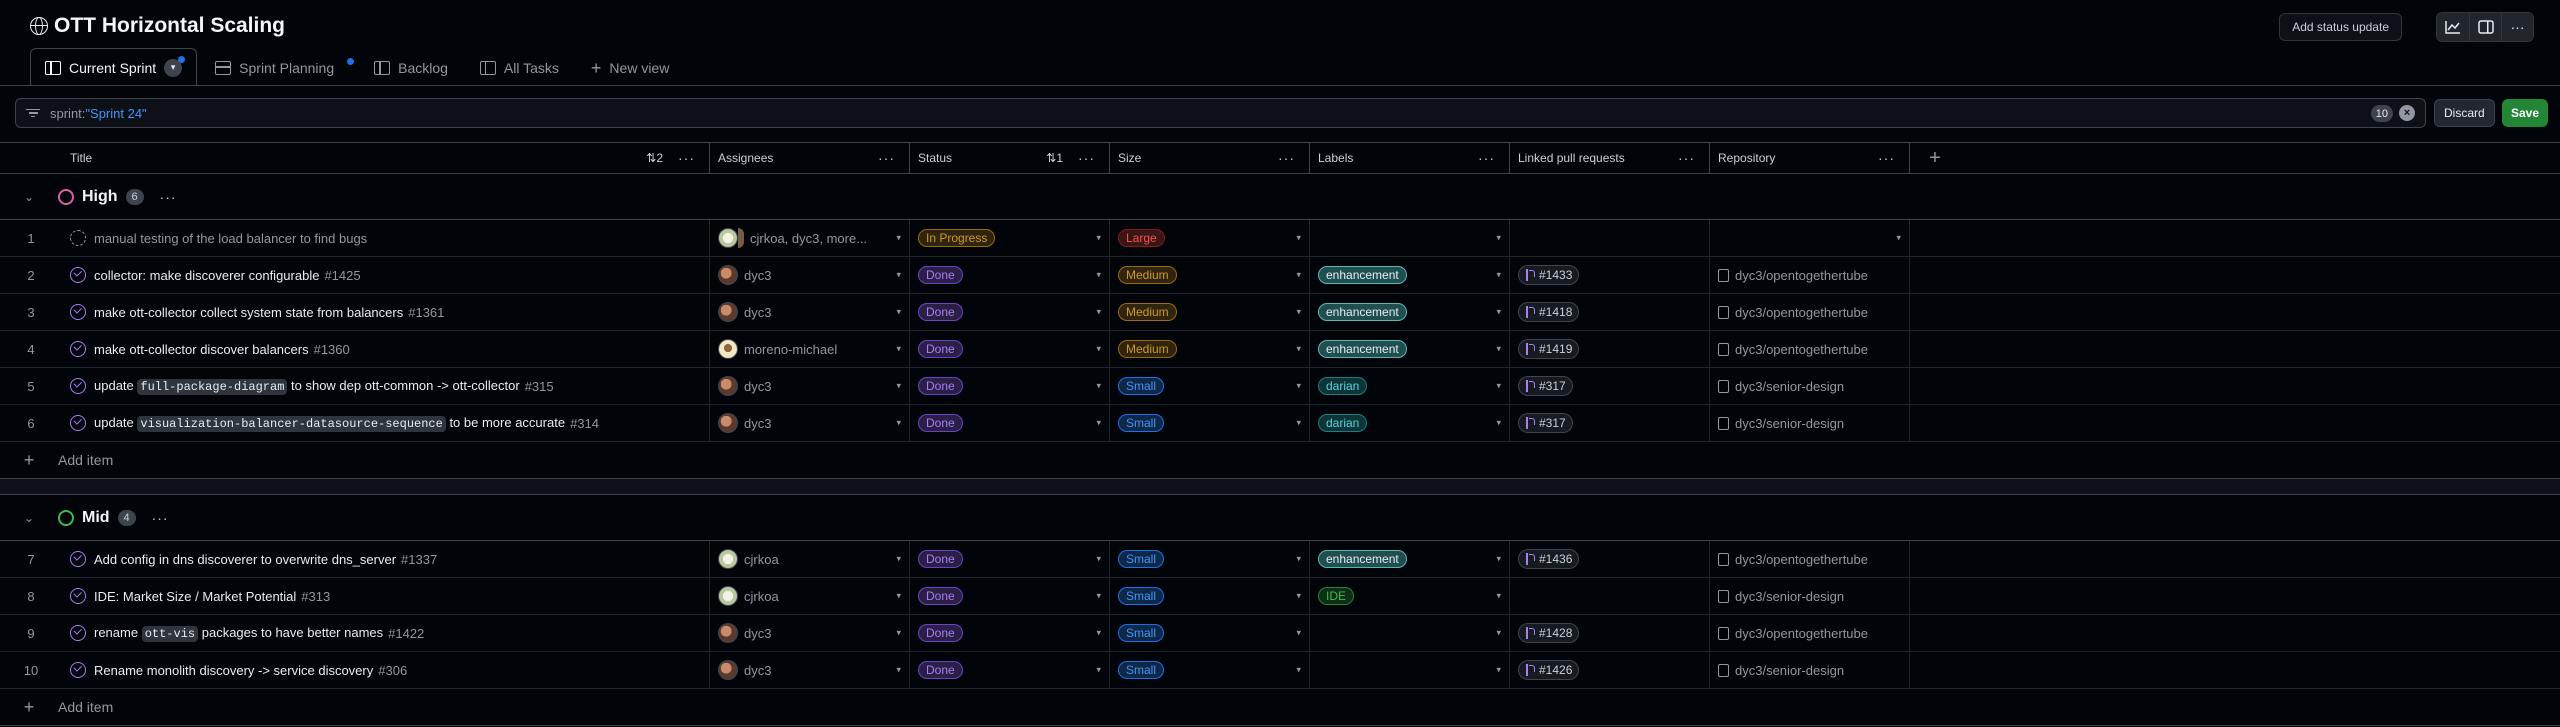 The width and height of the screenshot is (2560, 727). Describe the element at coordinates (1549, 670) in the screenshot. I see `linked-pr-token: #1426` at that location.